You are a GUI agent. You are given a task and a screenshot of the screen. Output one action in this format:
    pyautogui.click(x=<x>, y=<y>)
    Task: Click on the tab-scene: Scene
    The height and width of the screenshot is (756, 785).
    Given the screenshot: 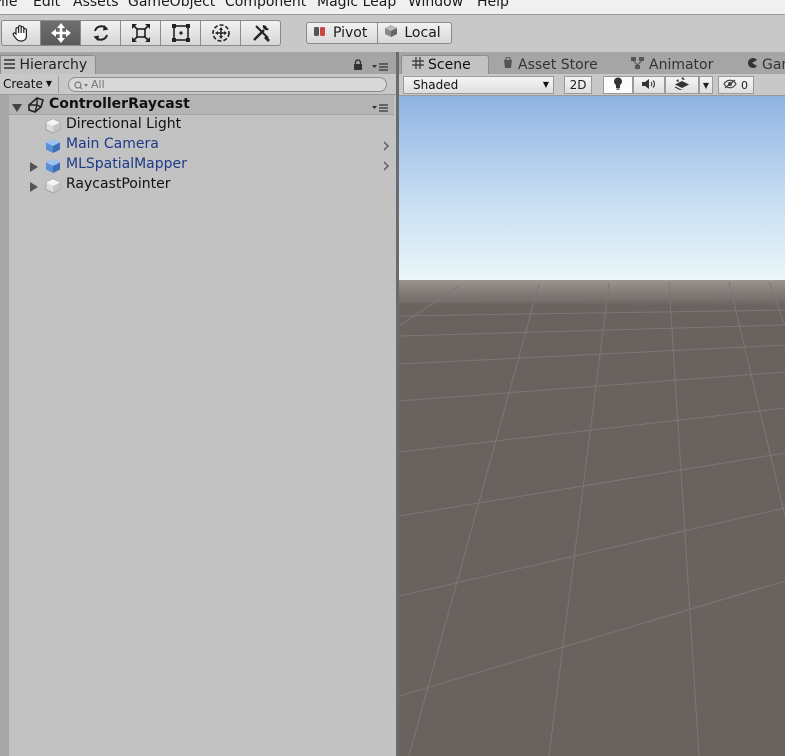 What is the action you would take?
    pyautogui.click(x=445, y=64)
    